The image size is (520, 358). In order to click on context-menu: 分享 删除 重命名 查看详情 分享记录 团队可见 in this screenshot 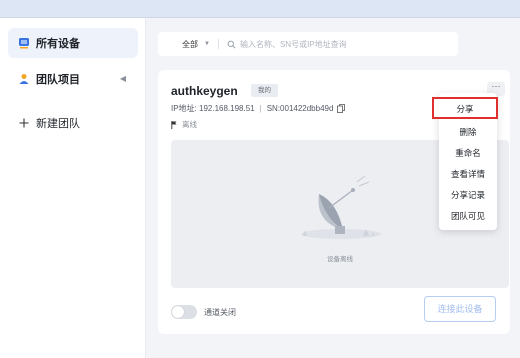, I will do `click(465, 161)`.